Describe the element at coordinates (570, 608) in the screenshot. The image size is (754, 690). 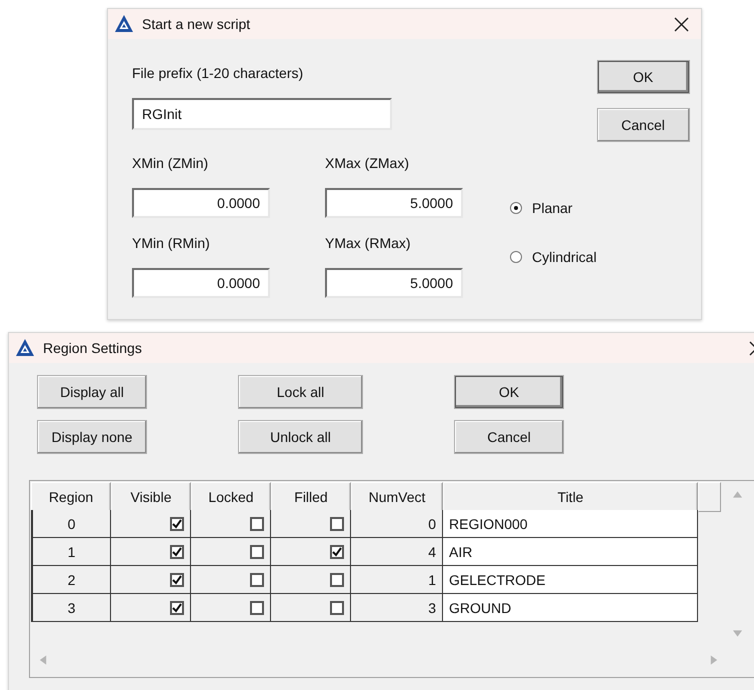
I see `title-cell: GROUND` at that location.